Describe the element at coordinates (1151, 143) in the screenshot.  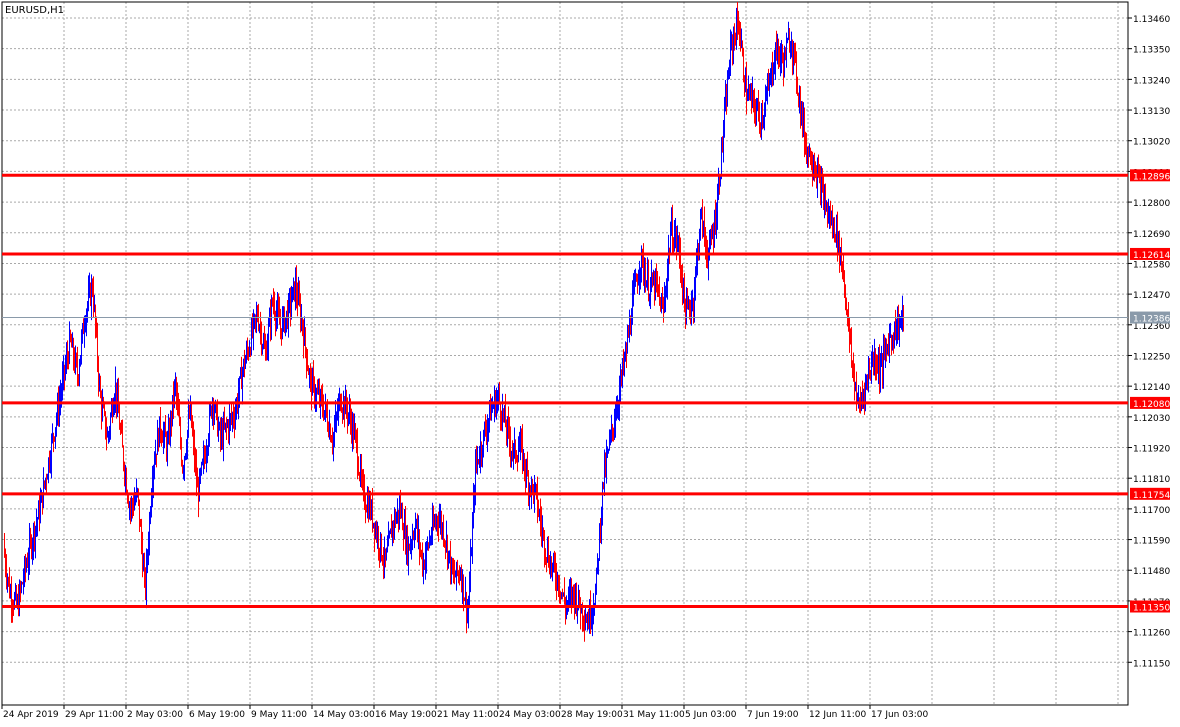
I see `price-tick-label: 1.13020` at that location.